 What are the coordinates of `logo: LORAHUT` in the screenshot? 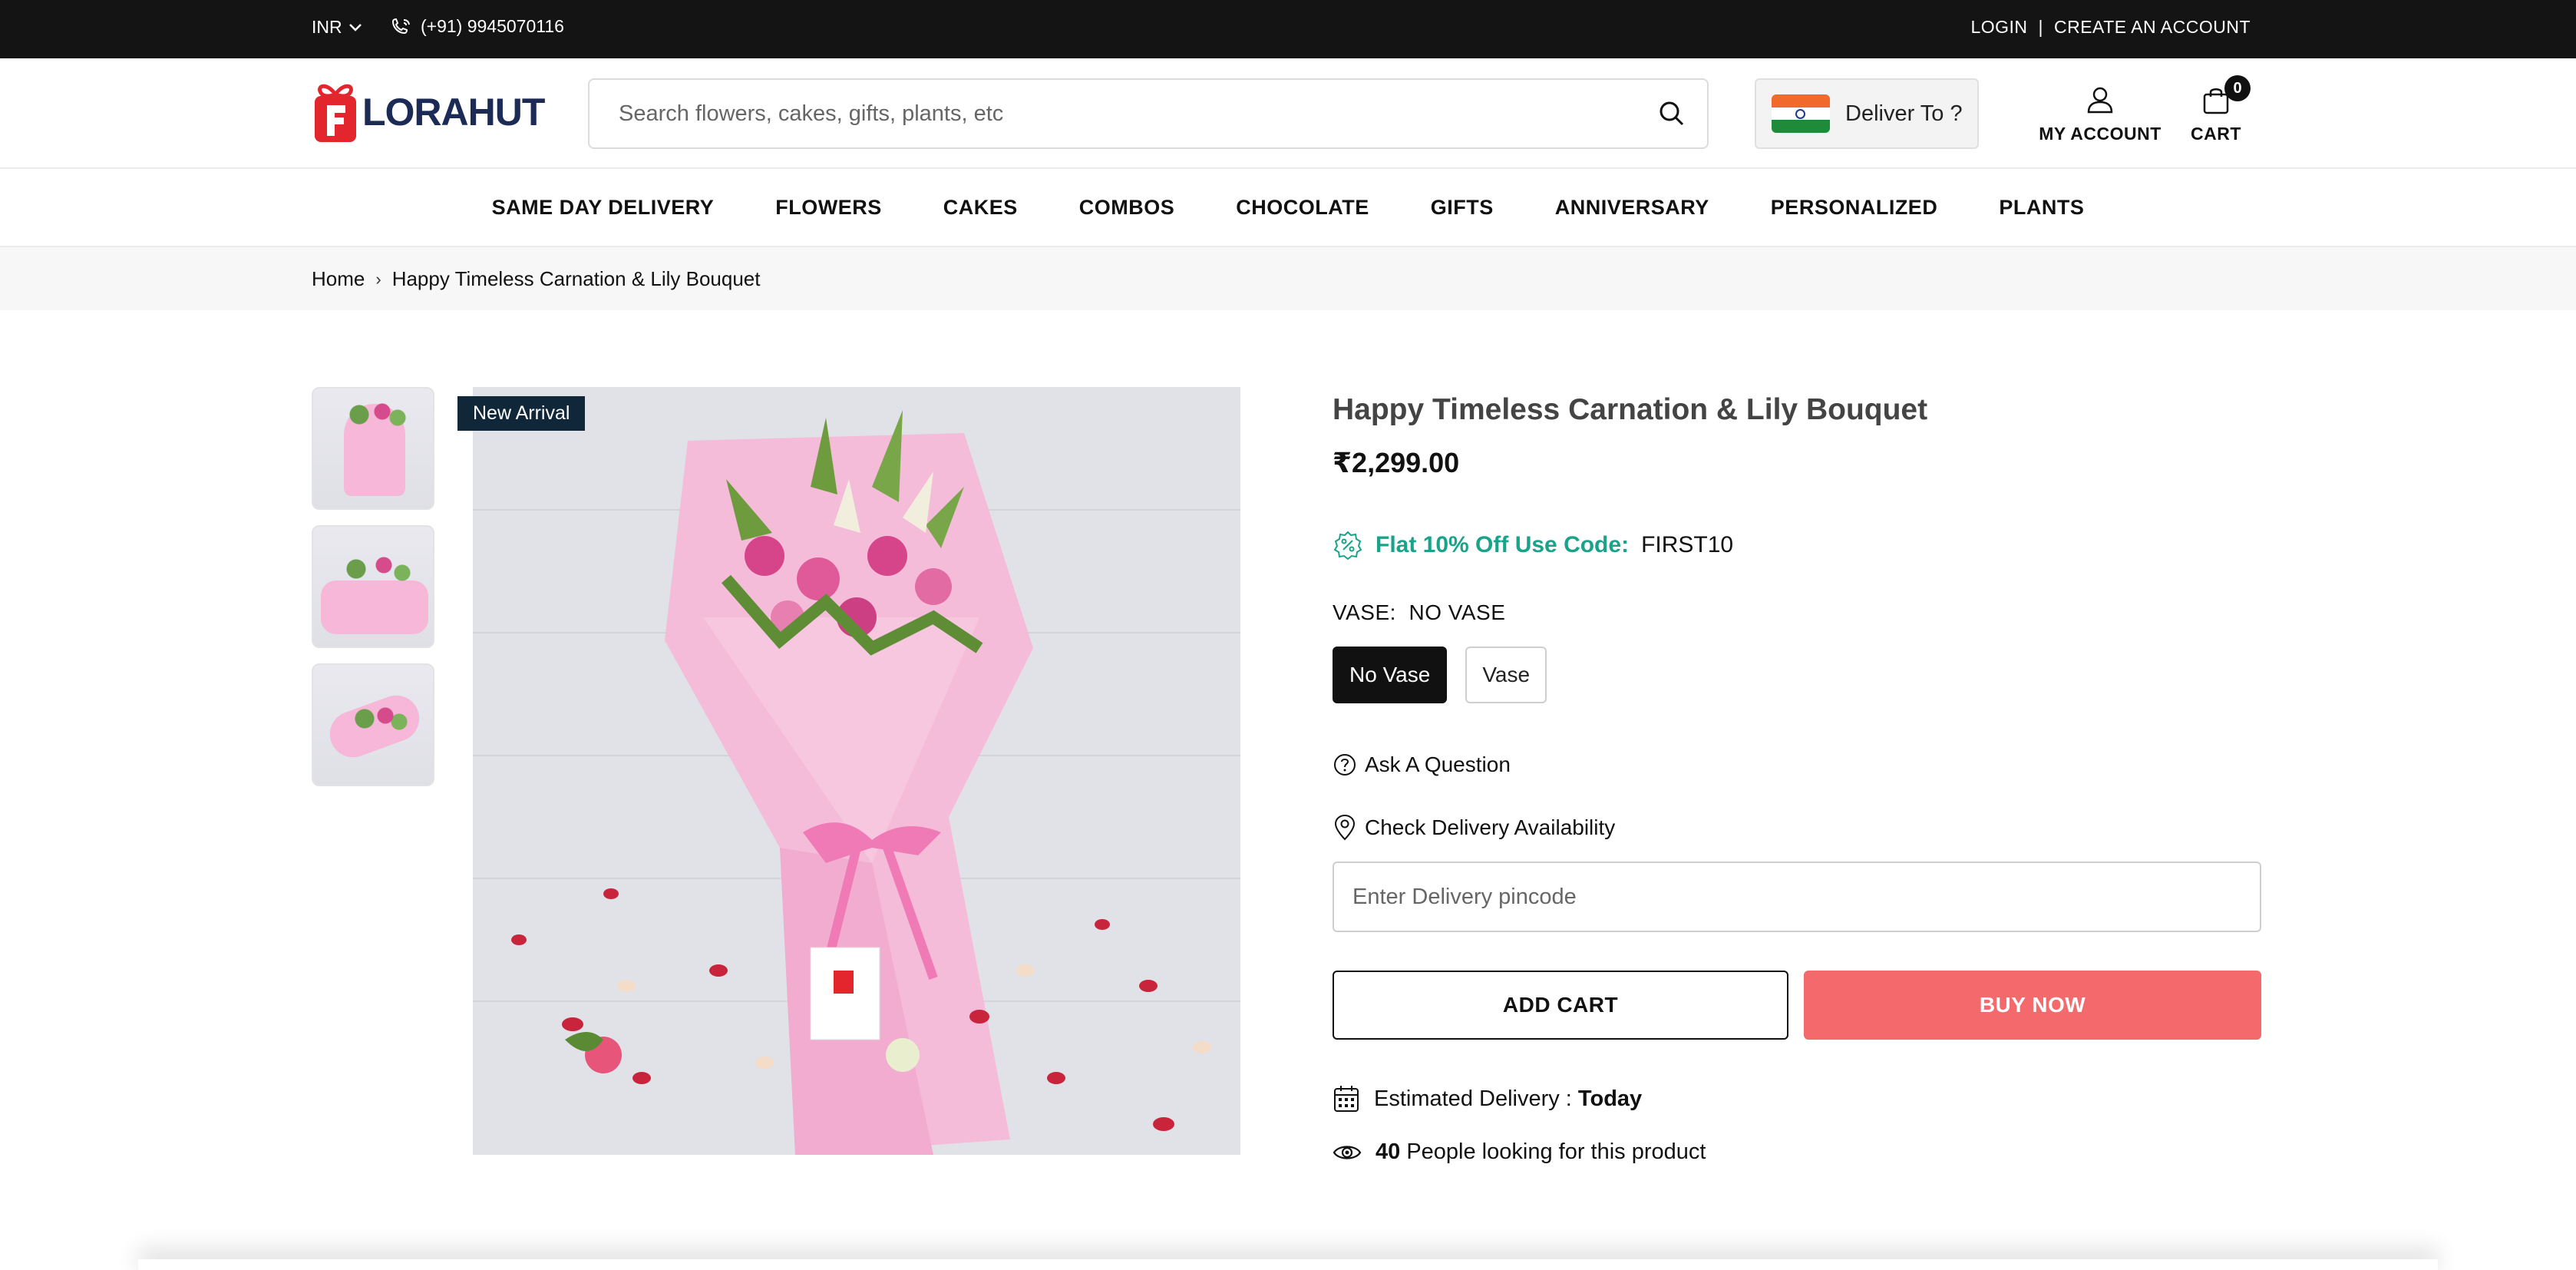 It's located at (428, 112).